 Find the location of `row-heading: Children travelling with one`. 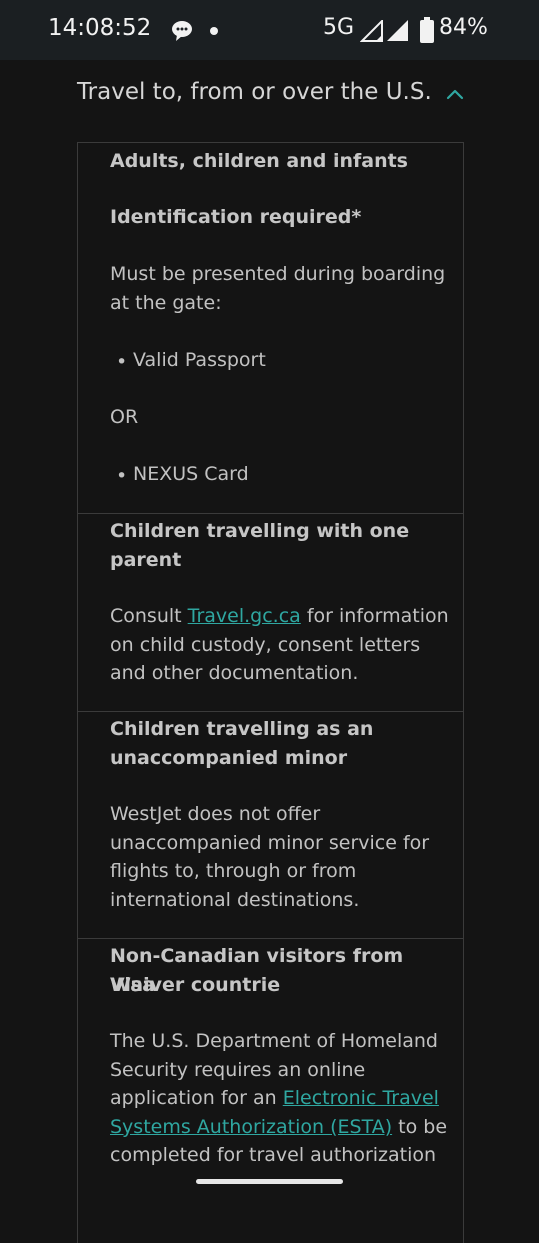

row-heading: Children travelling with one is located at coordinates (260, 531).